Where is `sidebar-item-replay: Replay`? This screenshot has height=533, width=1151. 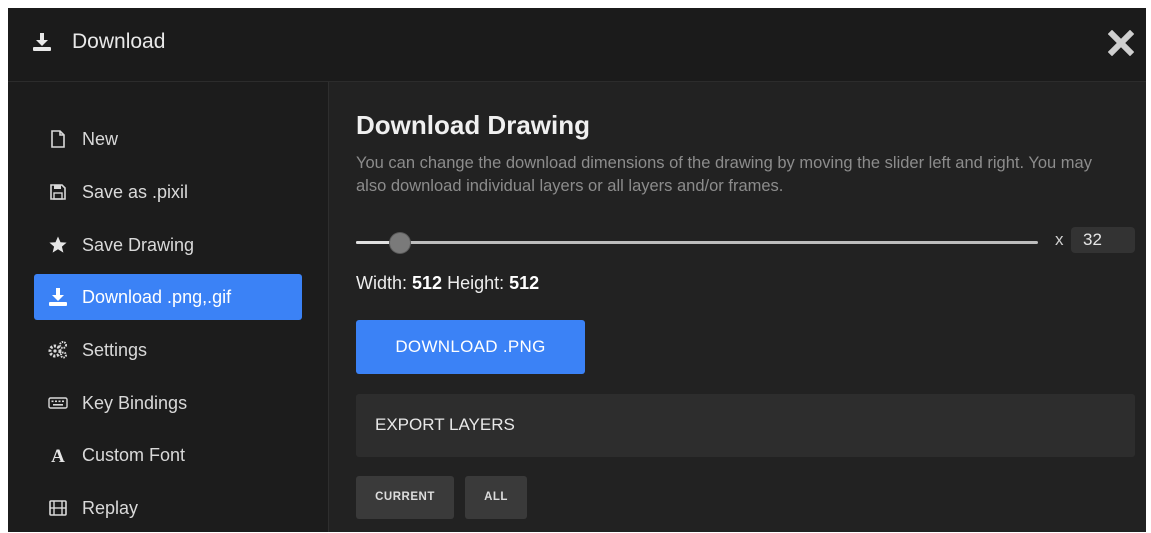
sidebar-item-replay: Replay is located at coordinates (168, 508).